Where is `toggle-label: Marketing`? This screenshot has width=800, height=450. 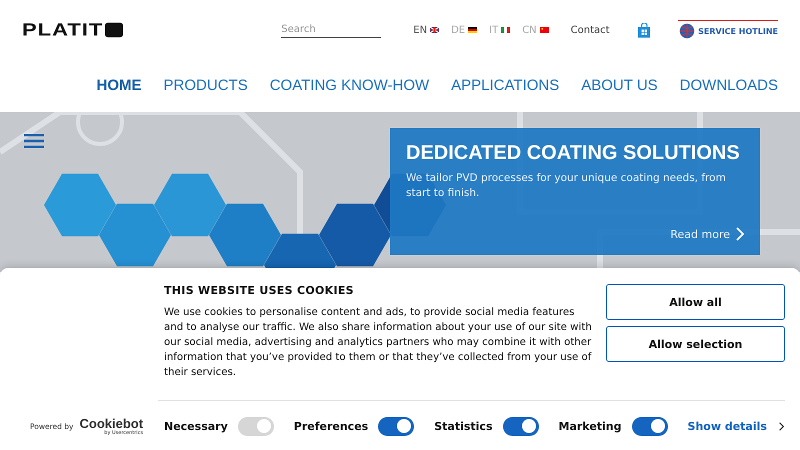 toggle-label: Marketing is located at coordinates (590, 426).